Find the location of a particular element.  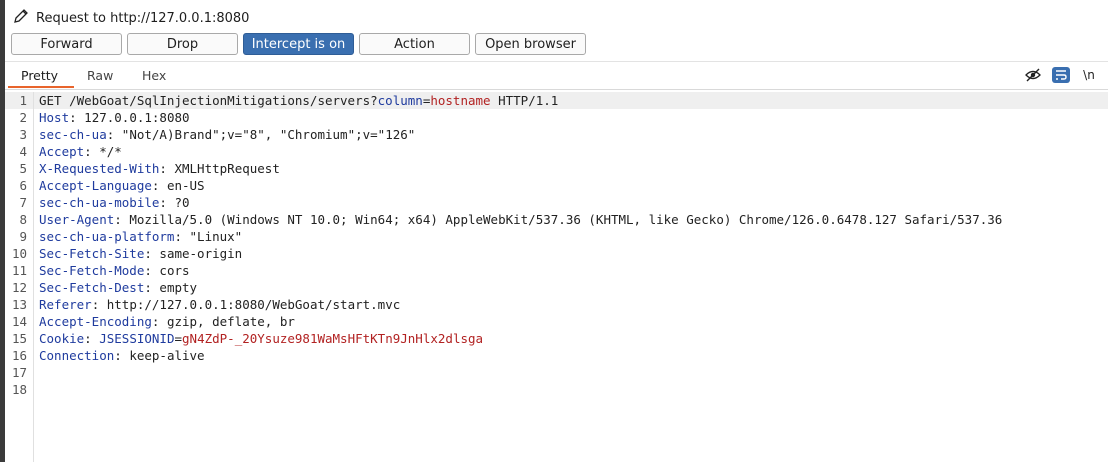

line-number: 17 is located at coordinates (19, 372).